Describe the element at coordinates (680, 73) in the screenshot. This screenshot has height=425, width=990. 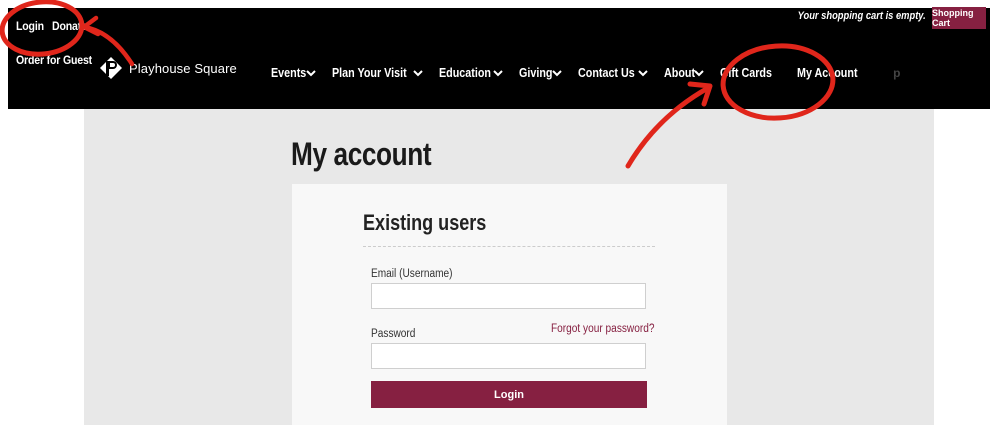
I see `nav-label: About` at that location.